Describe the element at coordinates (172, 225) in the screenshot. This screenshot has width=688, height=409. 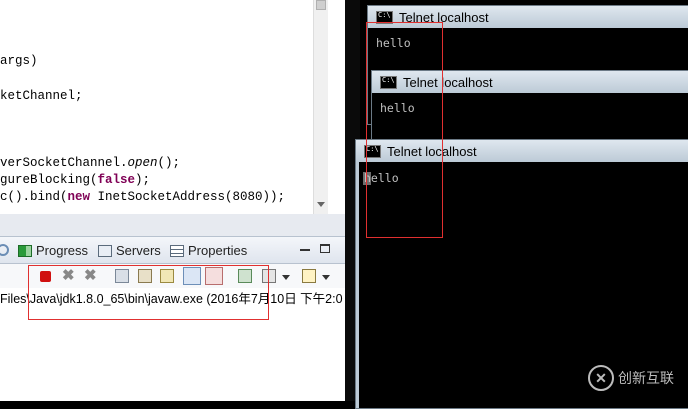
I see `panel-separator` at that location.